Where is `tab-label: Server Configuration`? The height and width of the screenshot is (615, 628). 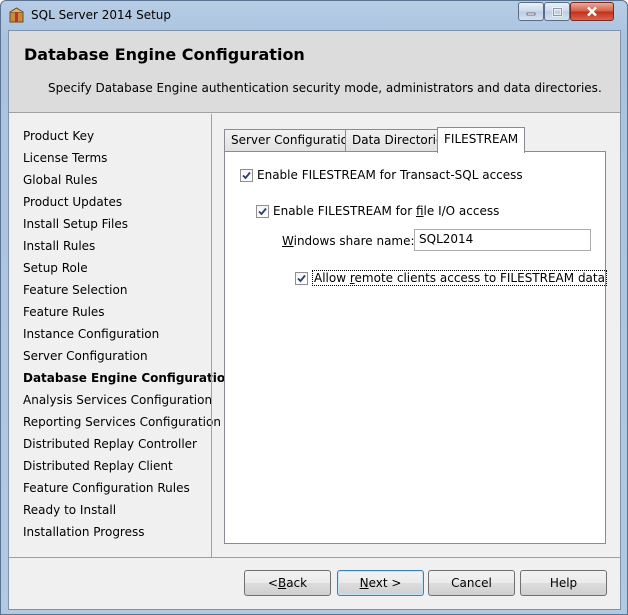
tab-label: Server Configuration is located at coordinates (293, 140).